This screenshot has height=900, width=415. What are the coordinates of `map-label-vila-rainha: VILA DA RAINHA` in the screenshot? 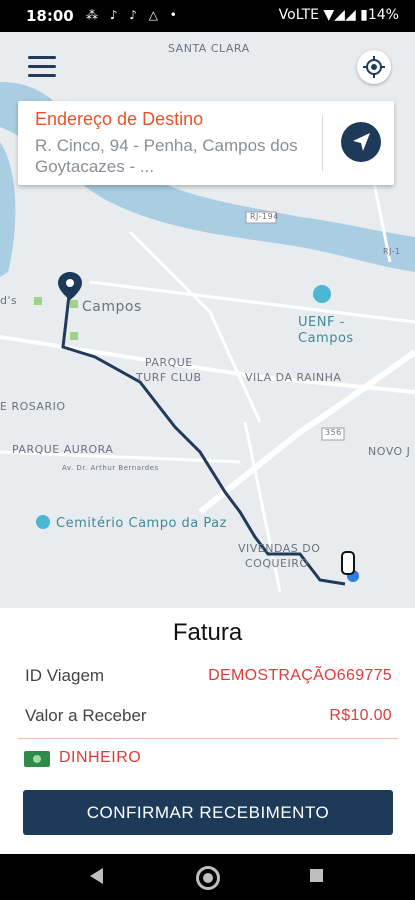 It's located at (293, 377).